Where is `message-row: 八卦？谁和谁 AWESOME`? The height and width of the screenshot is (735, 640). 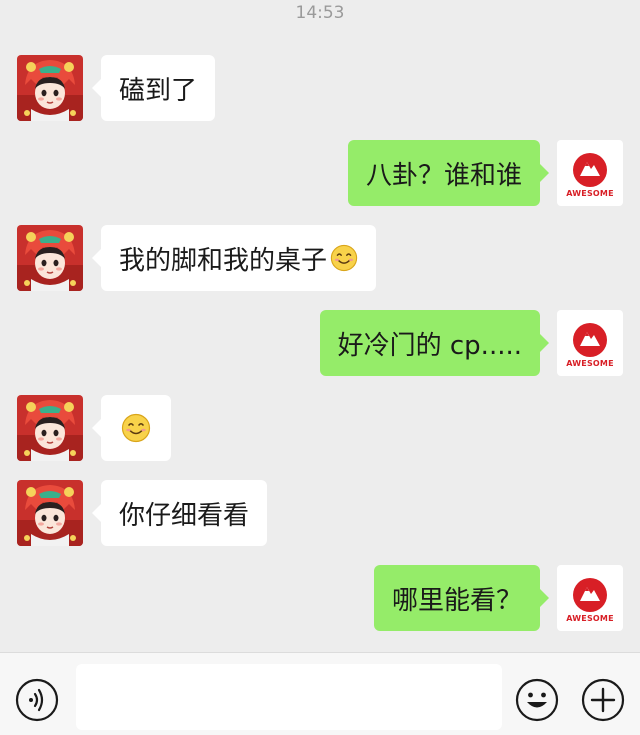 message-row: 八卦？谁和谁 AWESOME is located at coordinates (320, 173).